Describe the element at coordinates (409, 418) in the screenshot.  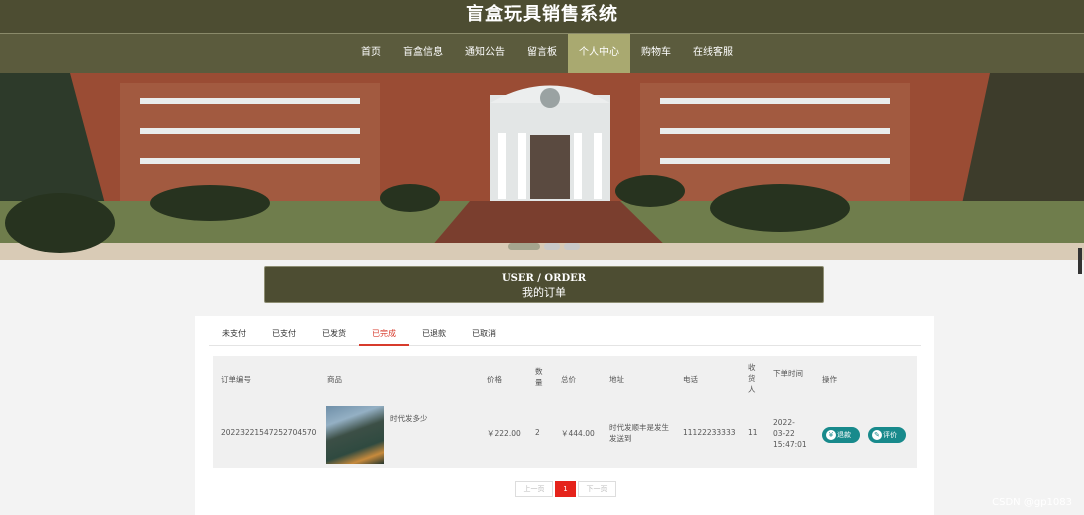
I see `cell-product-name: 时代发多少` at that location.